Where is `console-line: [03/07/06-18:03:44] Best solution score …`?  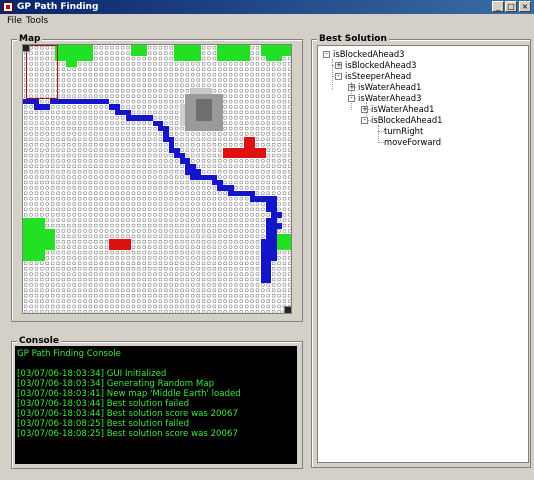 console-line: [03/07/06-18:03:44] Best solution score … is located at coordinates (127, 414).